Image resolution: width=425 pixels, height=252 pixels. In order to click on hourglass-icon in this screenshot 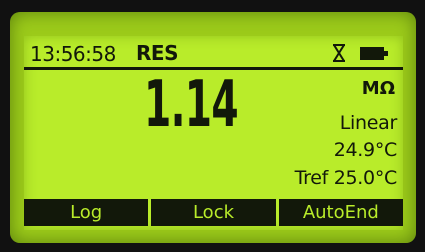, I will do `click(339, 53)`.